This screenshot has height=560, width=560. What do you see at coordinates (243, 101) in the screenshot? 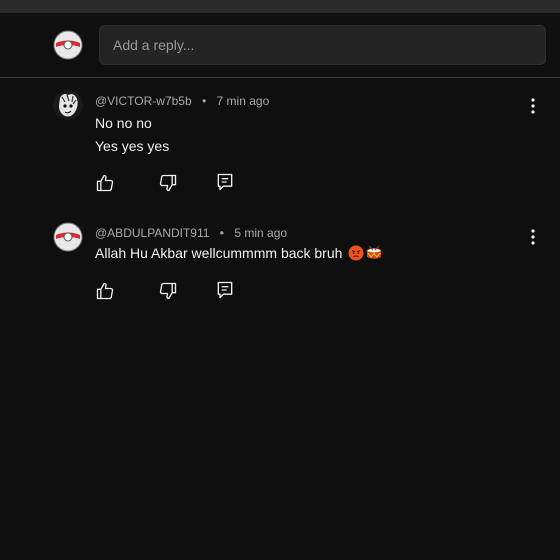
I see `comment-time: 7 min ago` at bounding box center [243, 101].